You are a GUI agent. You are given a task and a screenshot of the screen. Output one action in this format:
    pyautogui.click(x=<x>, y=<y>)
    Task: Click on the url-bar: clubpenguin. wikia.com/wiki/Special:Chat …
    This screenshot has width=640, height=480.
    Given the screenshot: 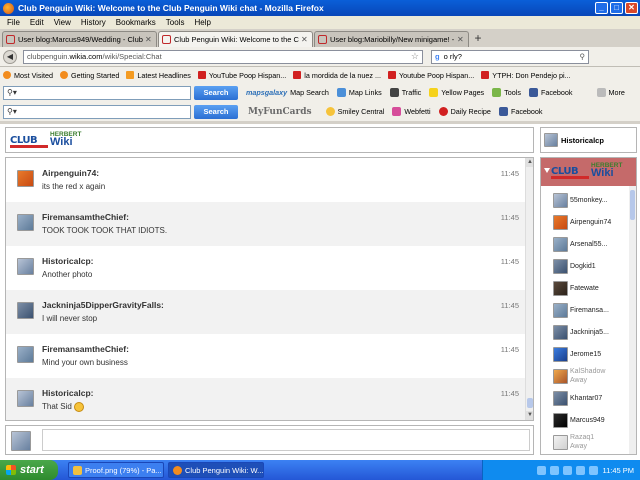 What is the action you would take?
    pyautogui.click(x=223, y=56)
    